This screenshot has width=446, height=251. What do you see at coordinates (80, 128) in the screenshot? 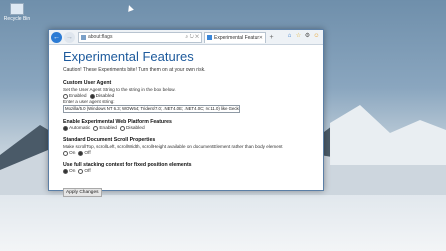
I see `radio-label: Automatic` at bounding box center [80, 128].